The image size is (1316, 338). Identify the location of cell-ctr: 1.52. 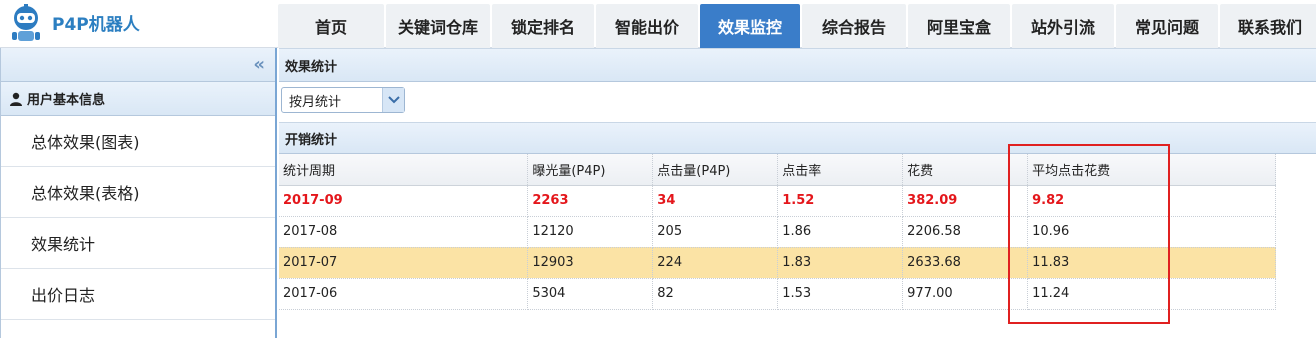
(840, 201).